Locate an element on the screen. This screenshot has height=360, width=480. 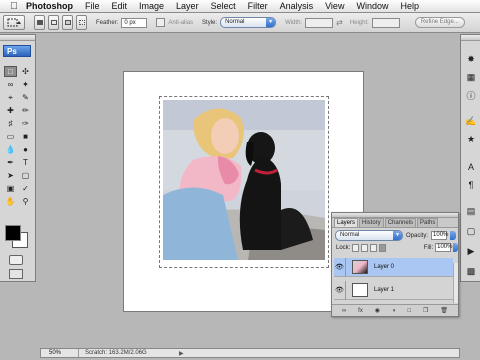
character-icon: A is located at coordinates (471, 167).